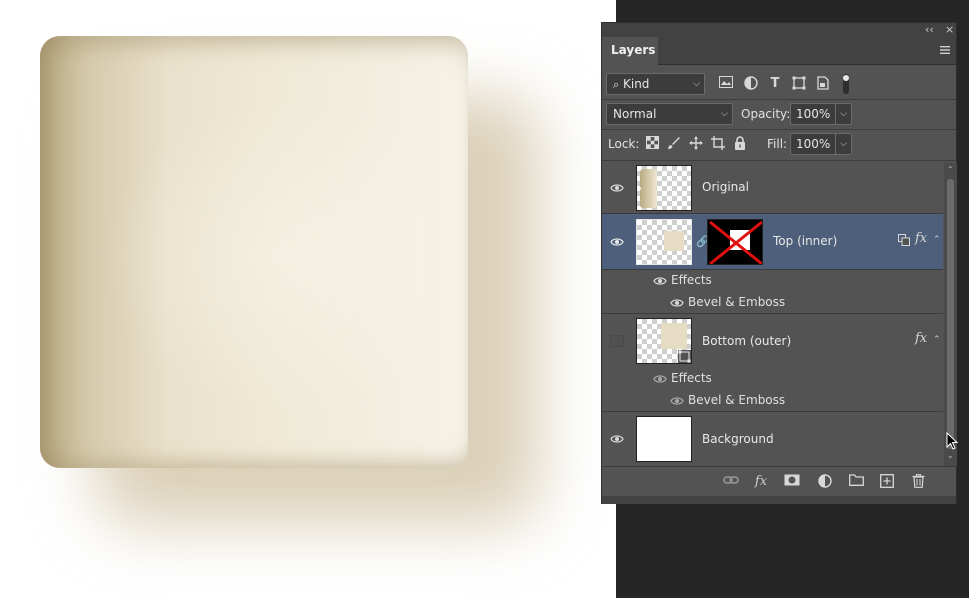  I want to click on visibility-toggle-off, so click(617, 341).